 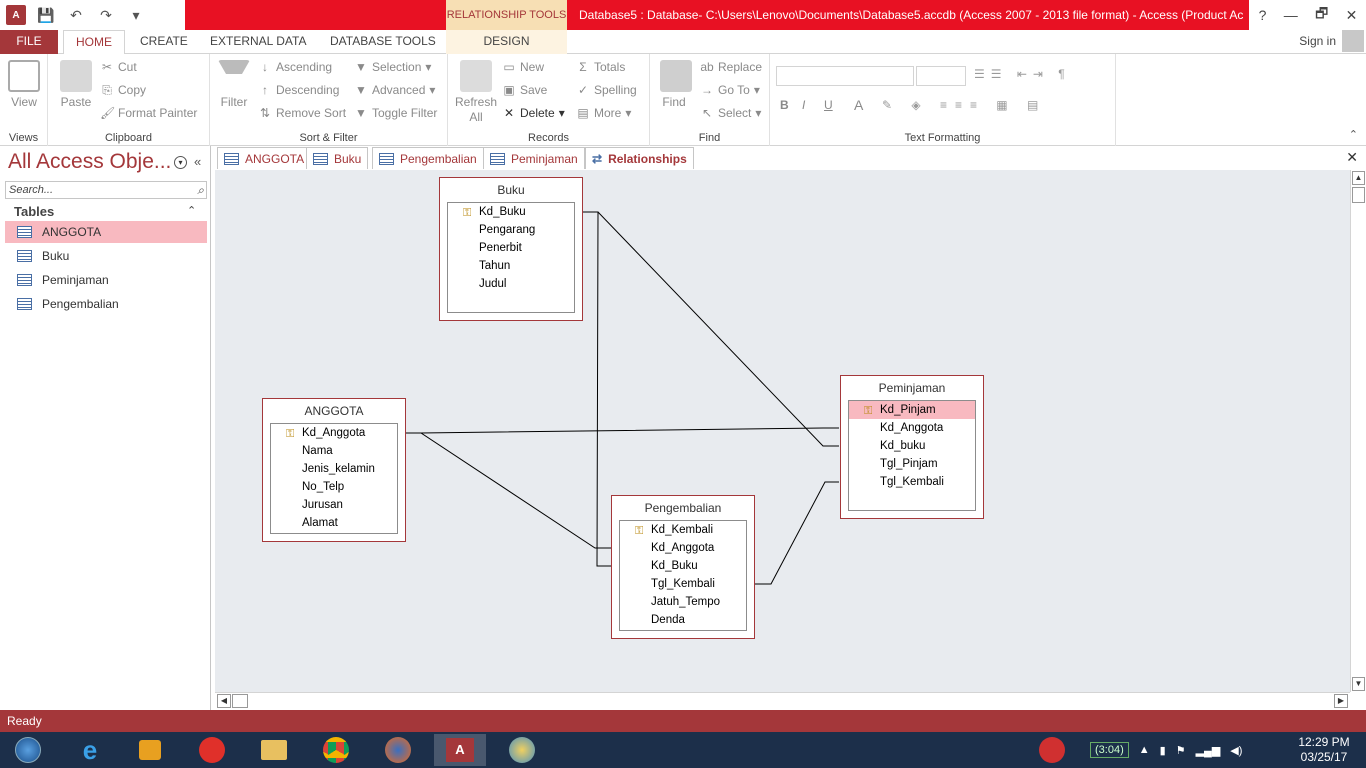 What do you see at coordinates (522, 750) in the screenshot?
I see `taskbar-paint` at bounding box center [522, 750].